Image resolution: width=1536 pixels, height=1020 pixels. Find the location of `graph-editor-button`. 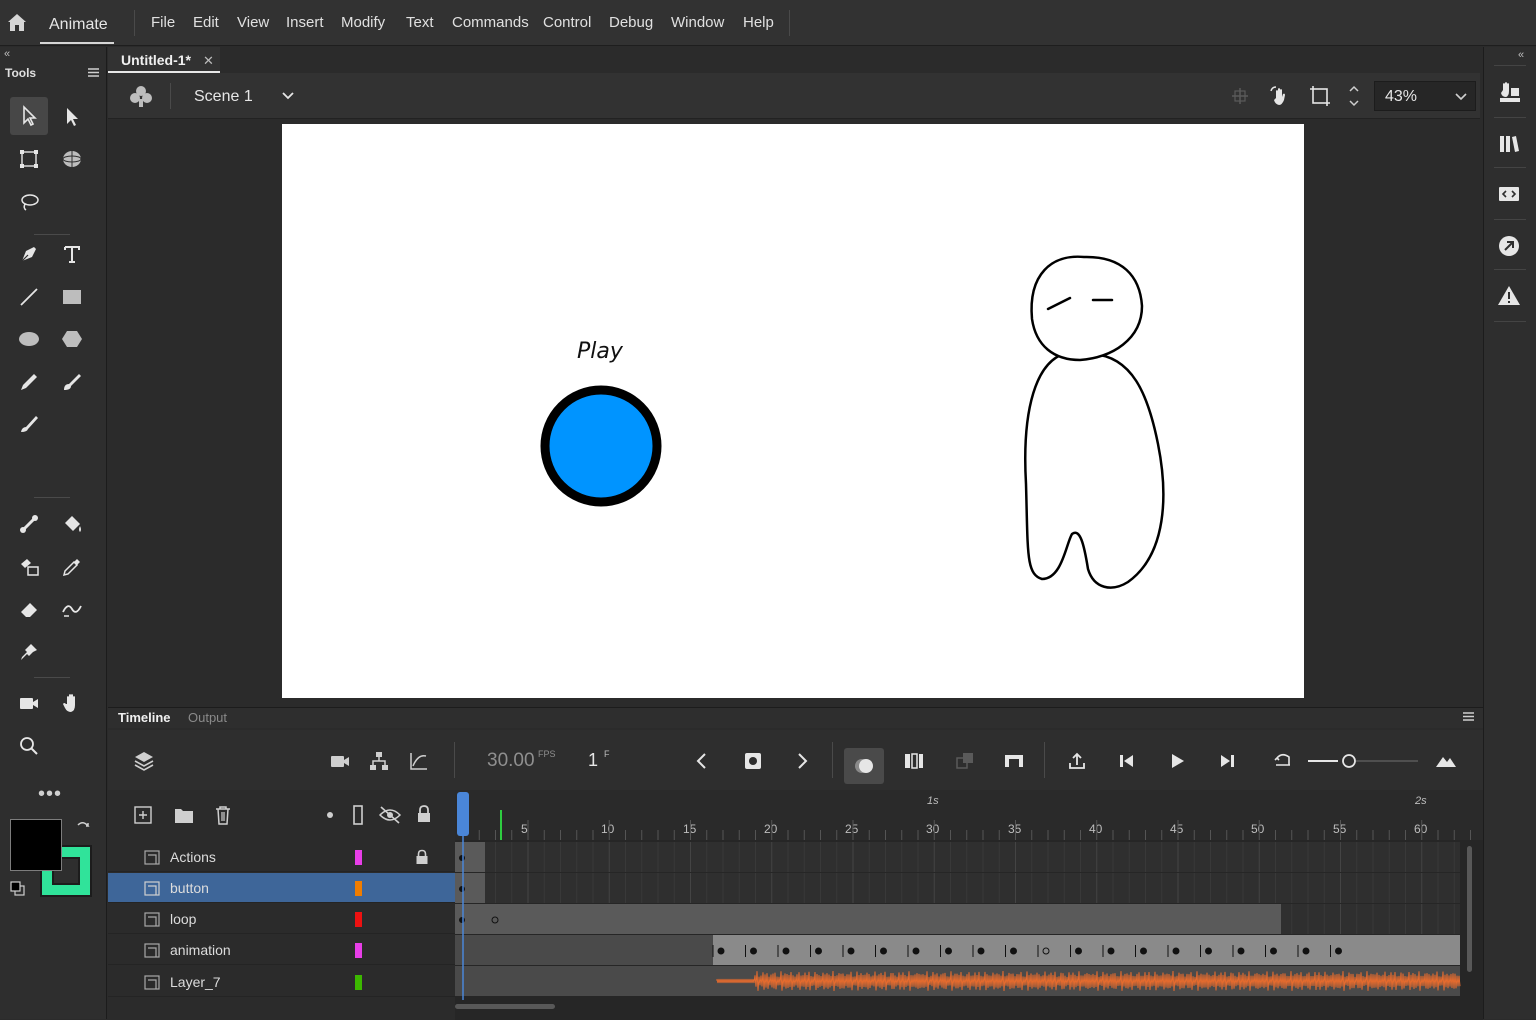

graph-editor-button is located at coordinates (419, 761).